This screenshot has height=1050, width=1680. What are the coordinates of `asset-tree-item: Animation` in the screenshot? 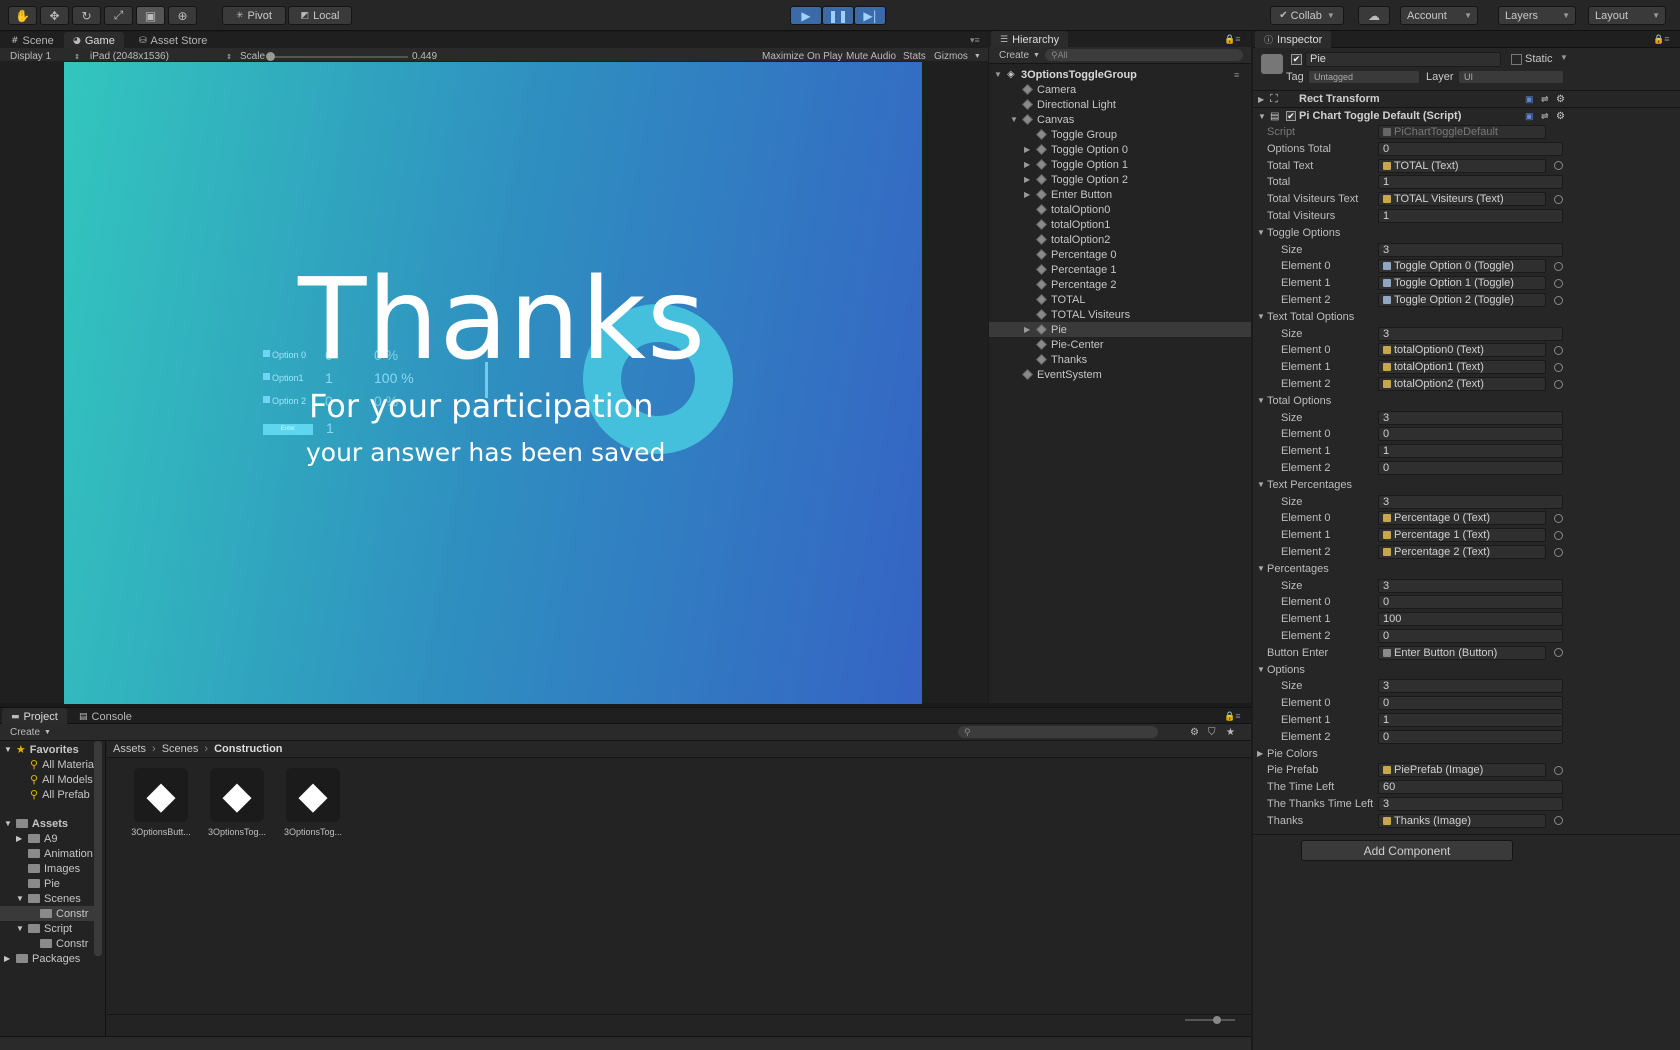 It's located at (47, 853).